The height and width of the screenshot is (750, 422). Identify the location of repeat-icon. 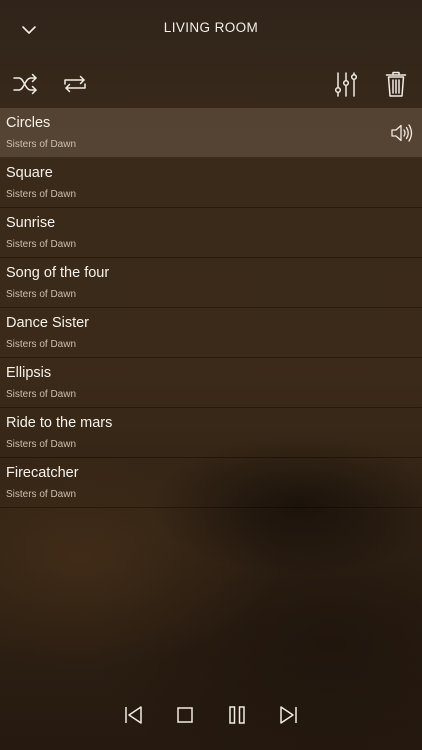
(75, 84).